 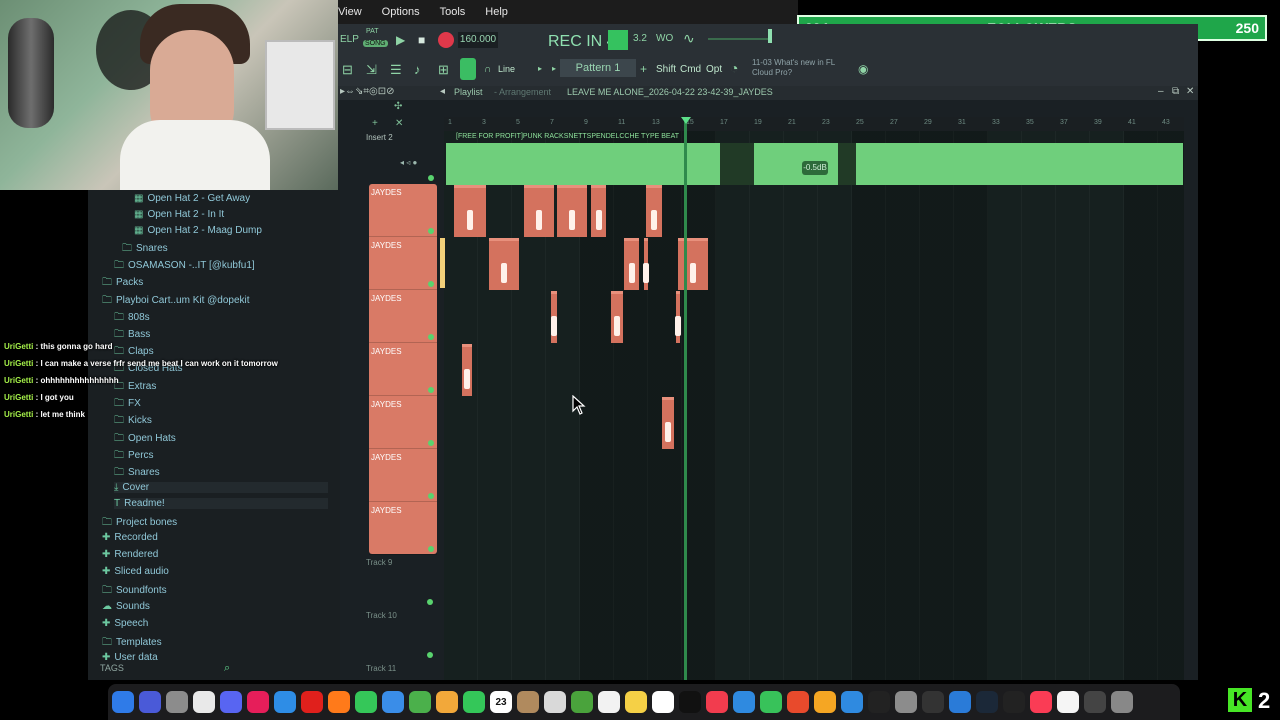 I want to click on add-track-icon: +, so click(x=375, y=123).